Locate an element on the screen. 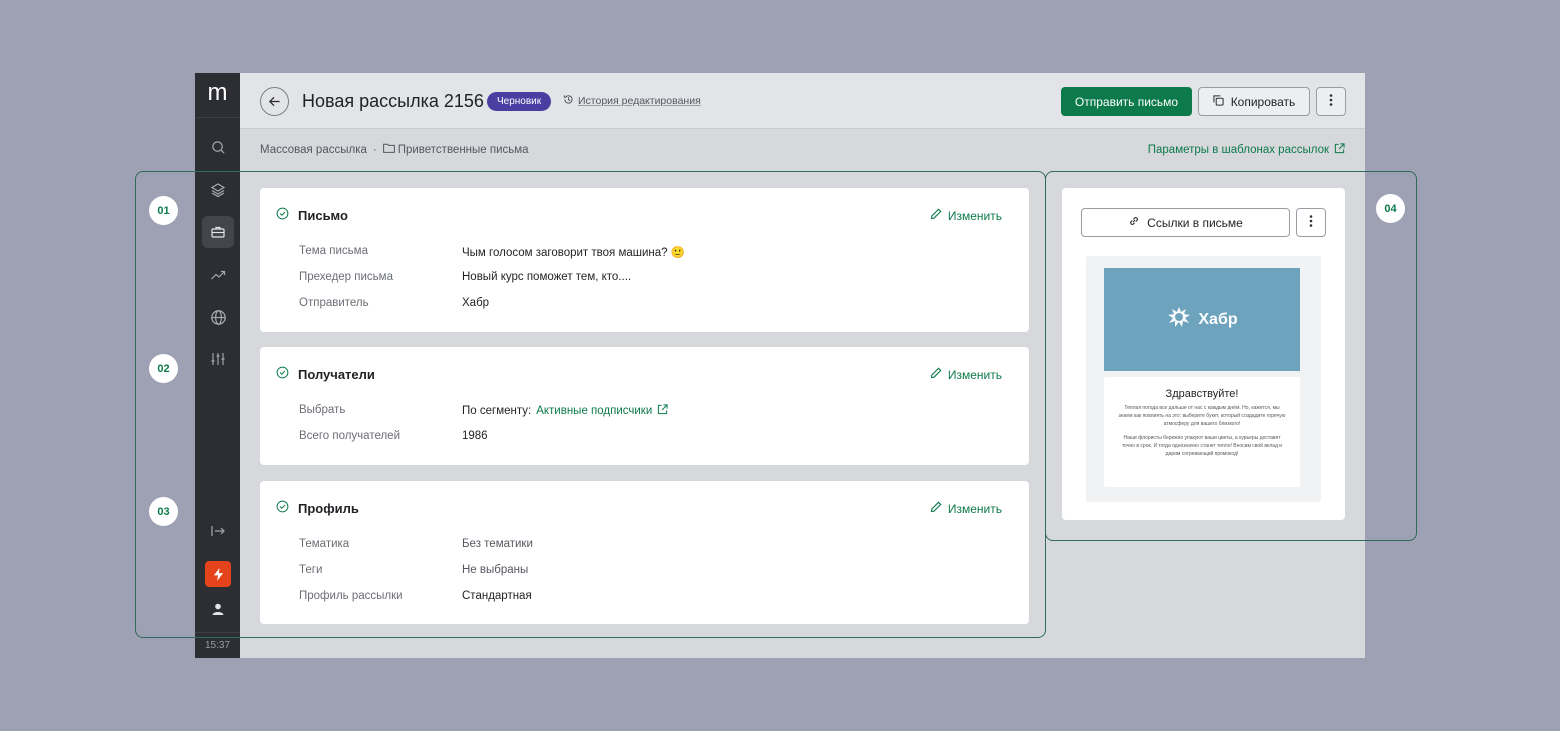 The height and width of the screenshot is (731, 1560). copy-button: Копировать is located at coordinates (1254, 101).